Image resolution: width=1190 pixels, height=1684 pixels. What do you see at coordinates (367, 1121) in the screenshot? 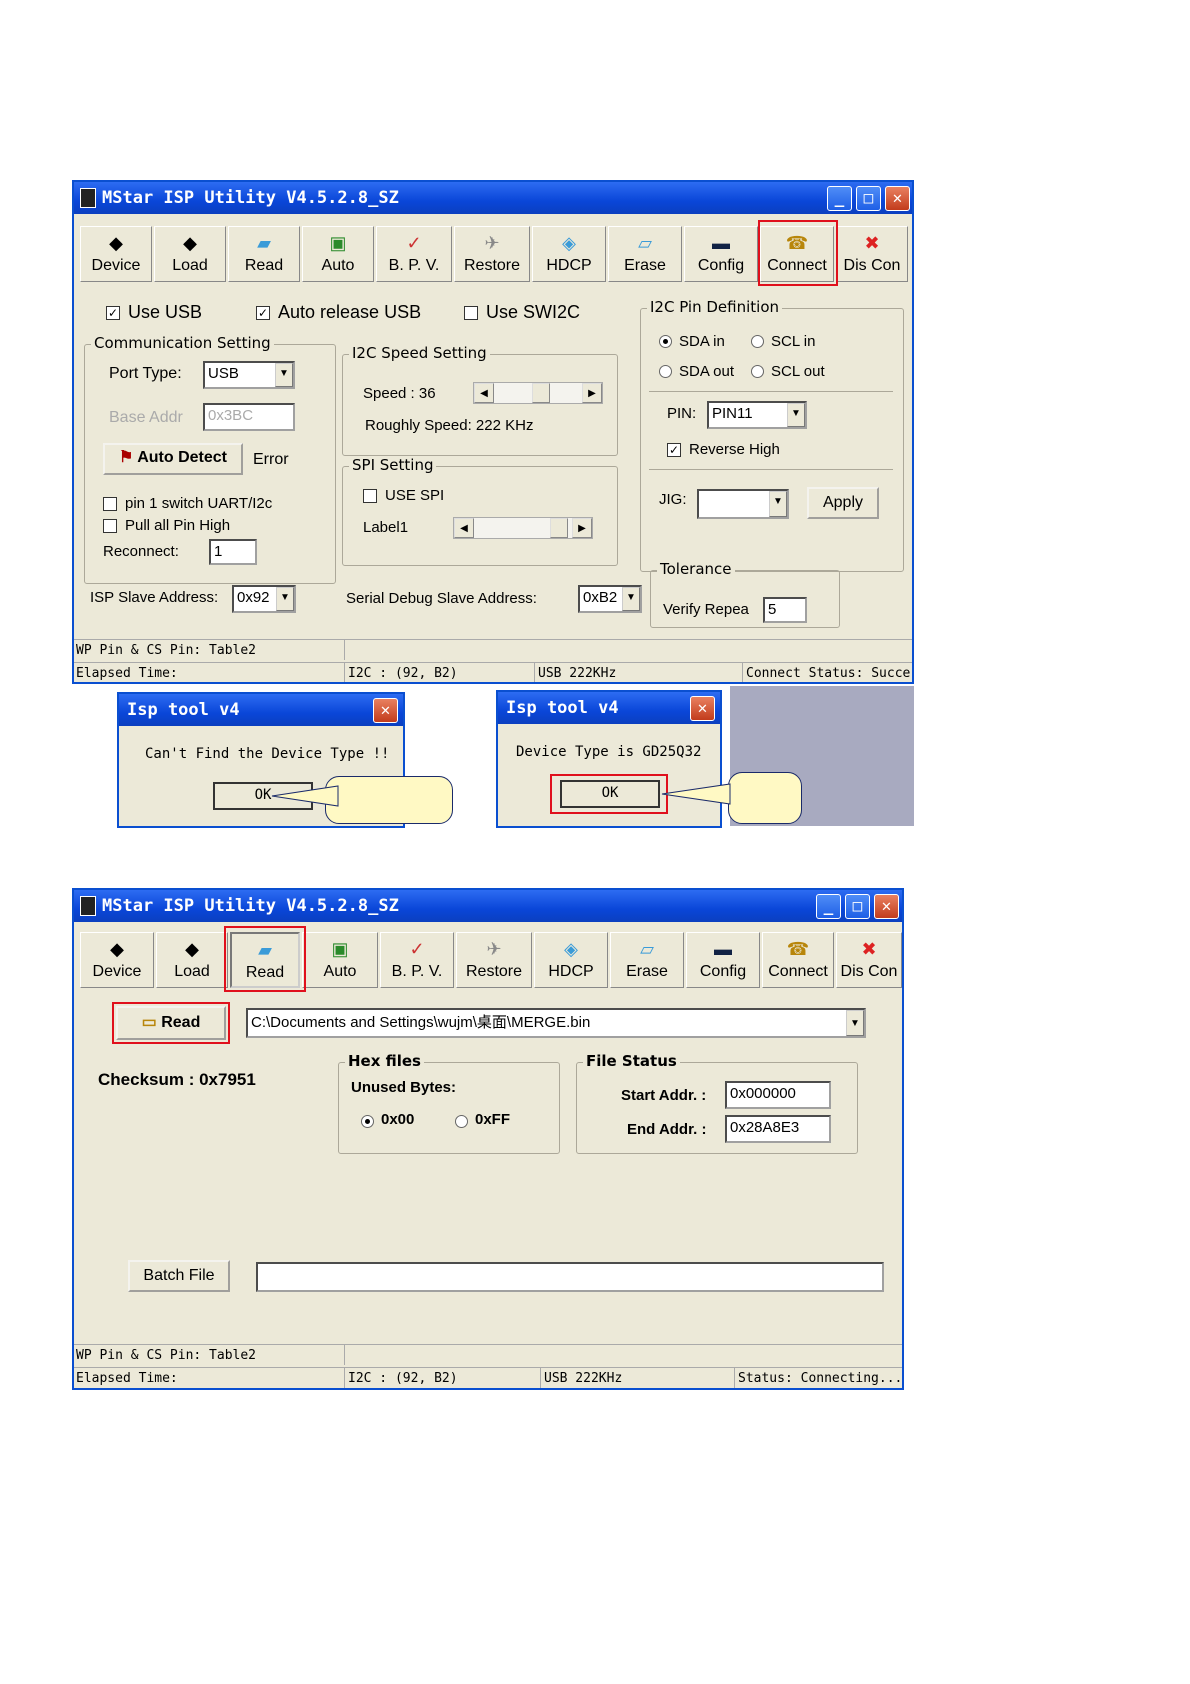
I see `unused-0x00-radio` at bounding box center [367, 1121].